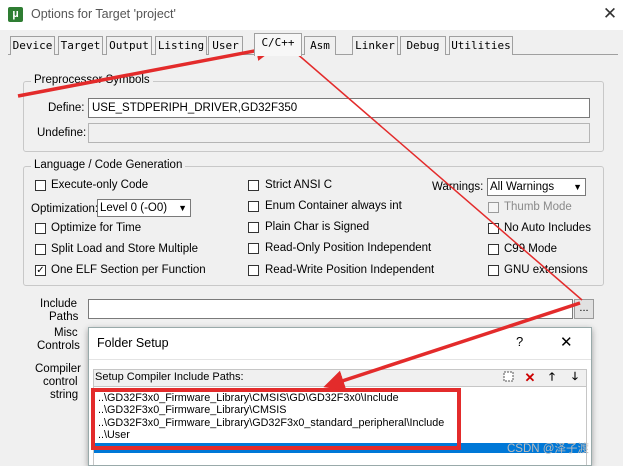 The image size is (623, 466). Describe the element at coordinates (59, 304) in the screenshot. I see `include-paths-label-1: Include` at that location.